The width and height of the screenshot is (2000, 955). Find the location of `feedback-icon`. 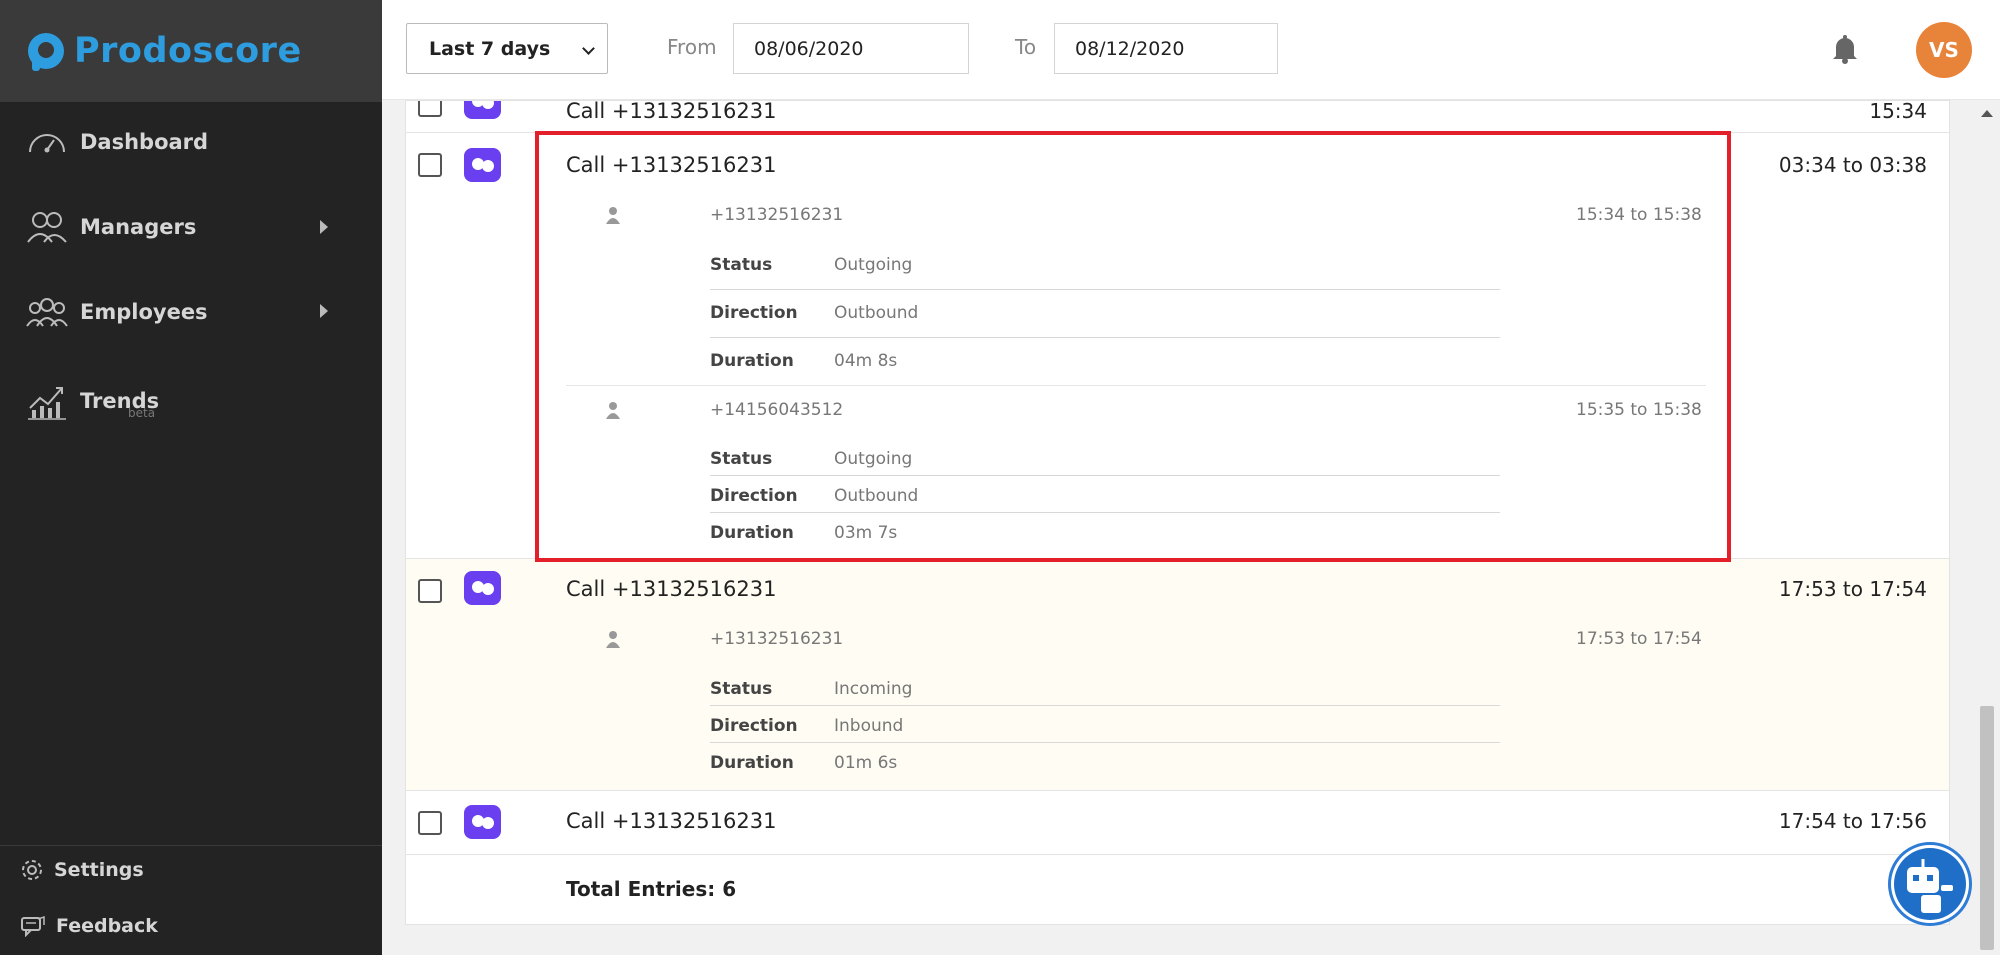

feedback-icon is located at coordinates (33, 926).